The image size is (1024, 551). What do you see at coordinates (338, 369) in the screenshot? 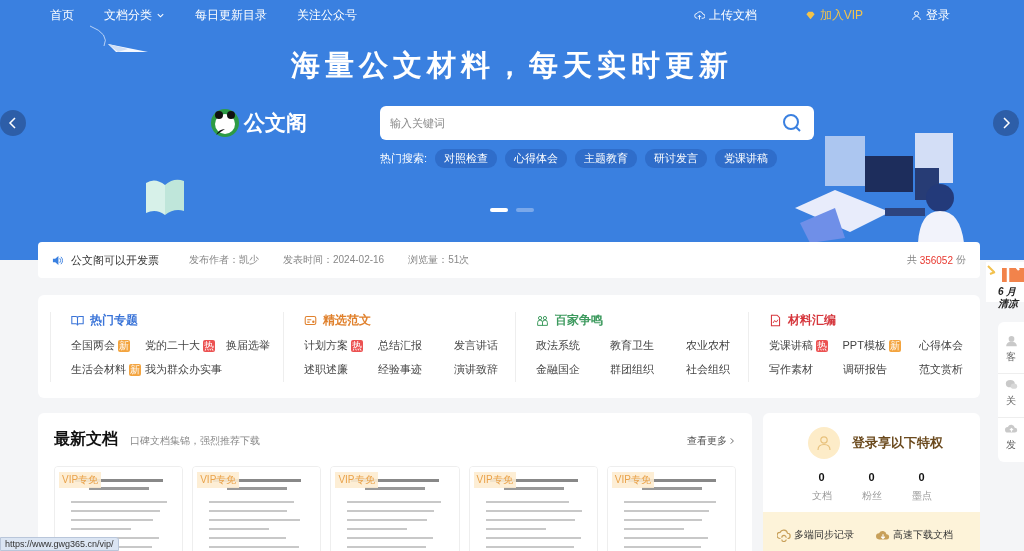
I see `category-link: 述职述廉` at bounding box center [338, 369].